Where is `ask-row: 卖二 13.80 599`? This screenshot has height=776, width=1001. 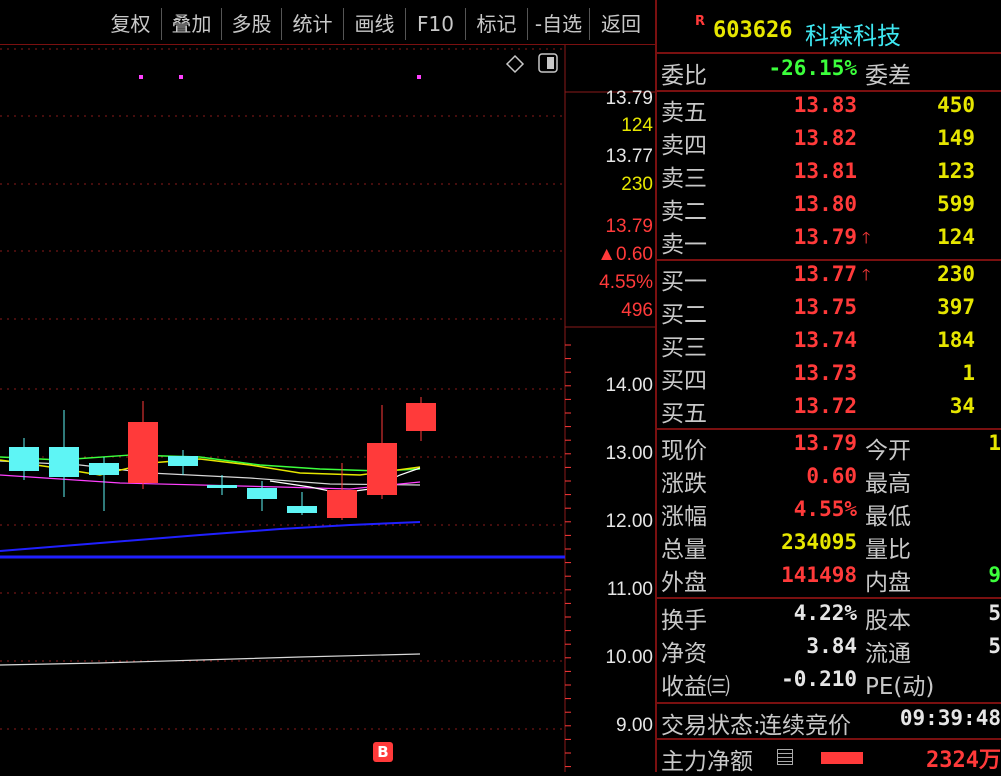
ask-row: 卖二 13.80 599 is located at coordinates (829, 208).